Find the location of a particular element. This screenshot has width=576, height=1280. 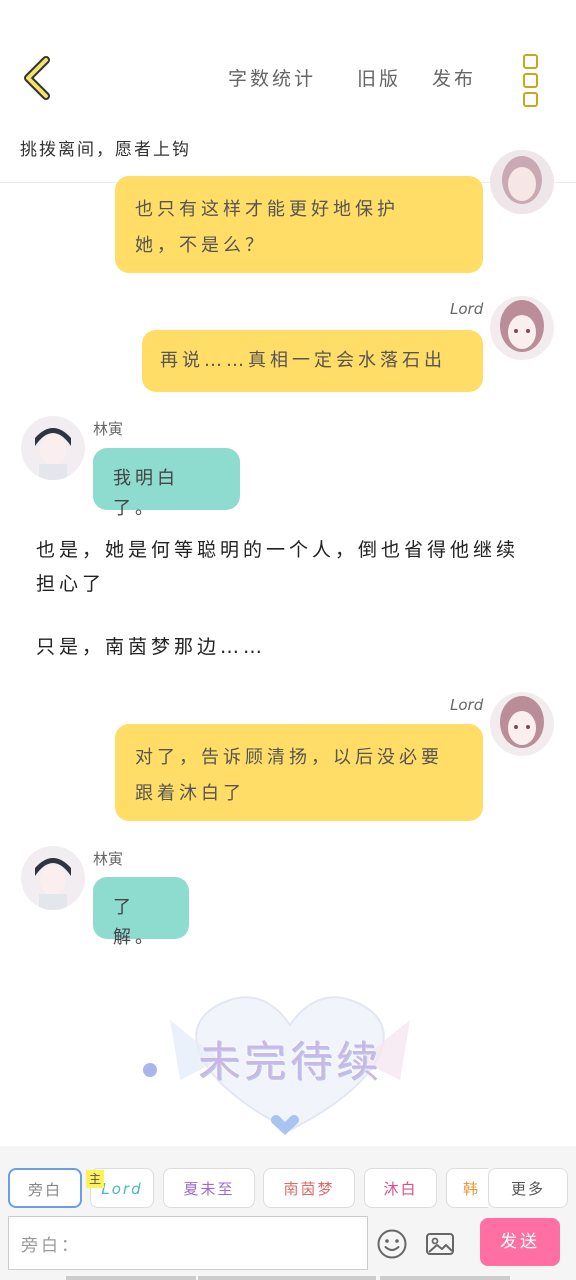

message-text: 跟着沐白了 is located at coordinates (190, 793).